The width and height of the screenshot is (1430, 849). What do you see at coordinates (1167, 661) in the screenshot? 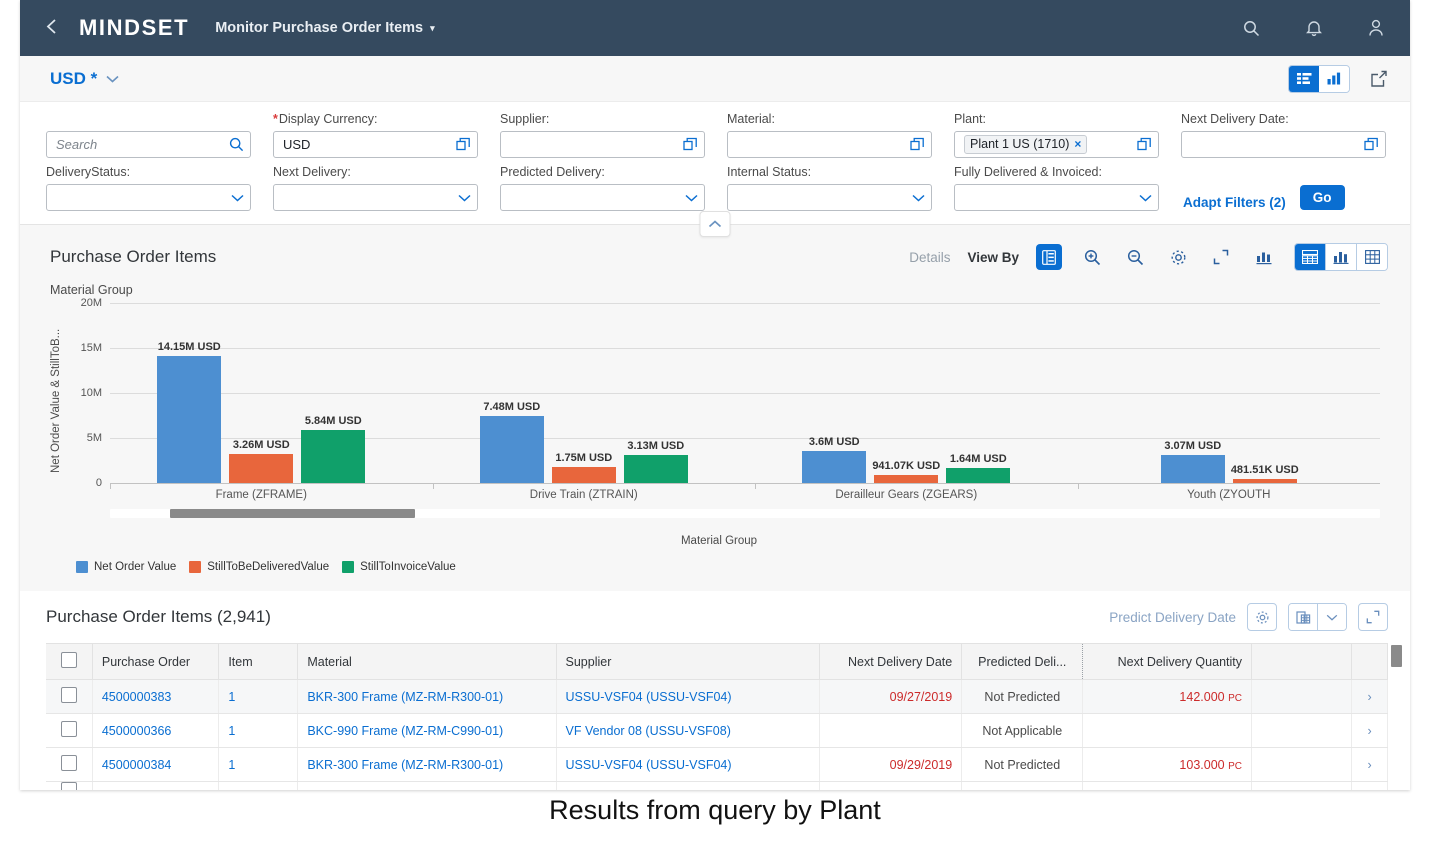
I see `col-next-delivery-quantity: Next Delivery Quantity` at bounding box center [1167, 661].